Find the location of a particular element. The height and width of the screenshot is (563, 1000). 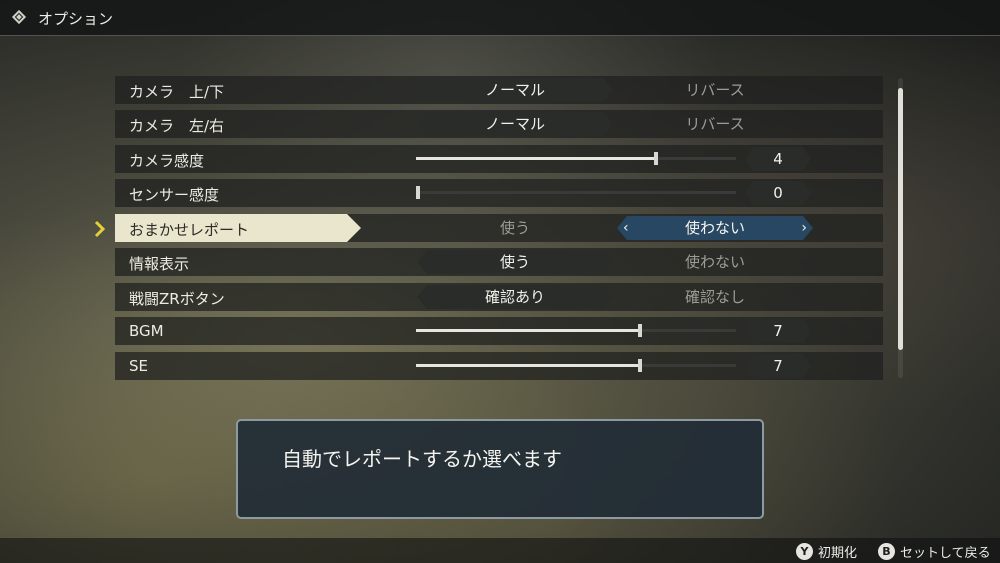

option-choice-label: 確認なし is located at coordinates (714, 297).